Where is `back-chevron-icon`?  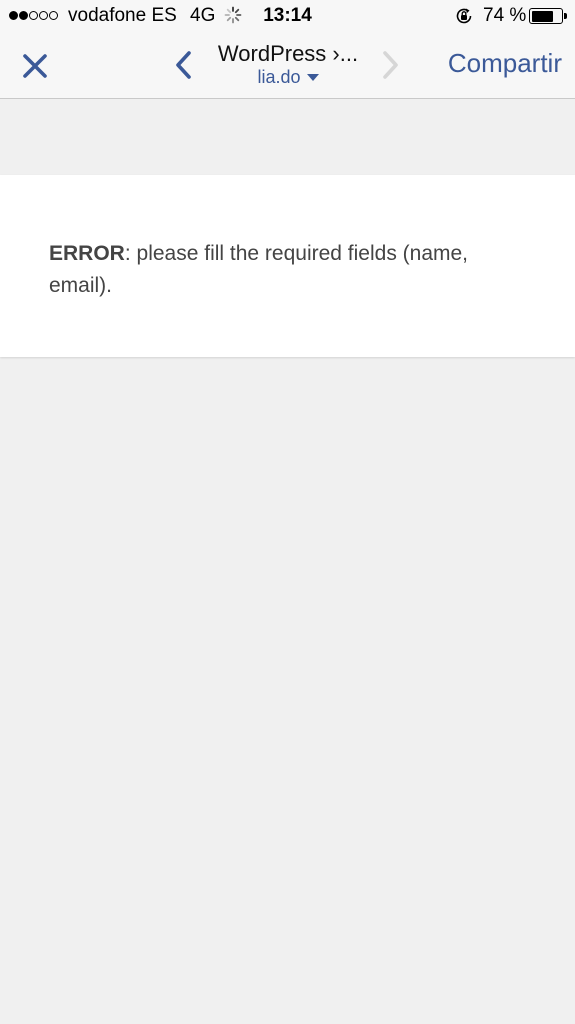 back-chevron-icon is located at coordinates (184, 65).